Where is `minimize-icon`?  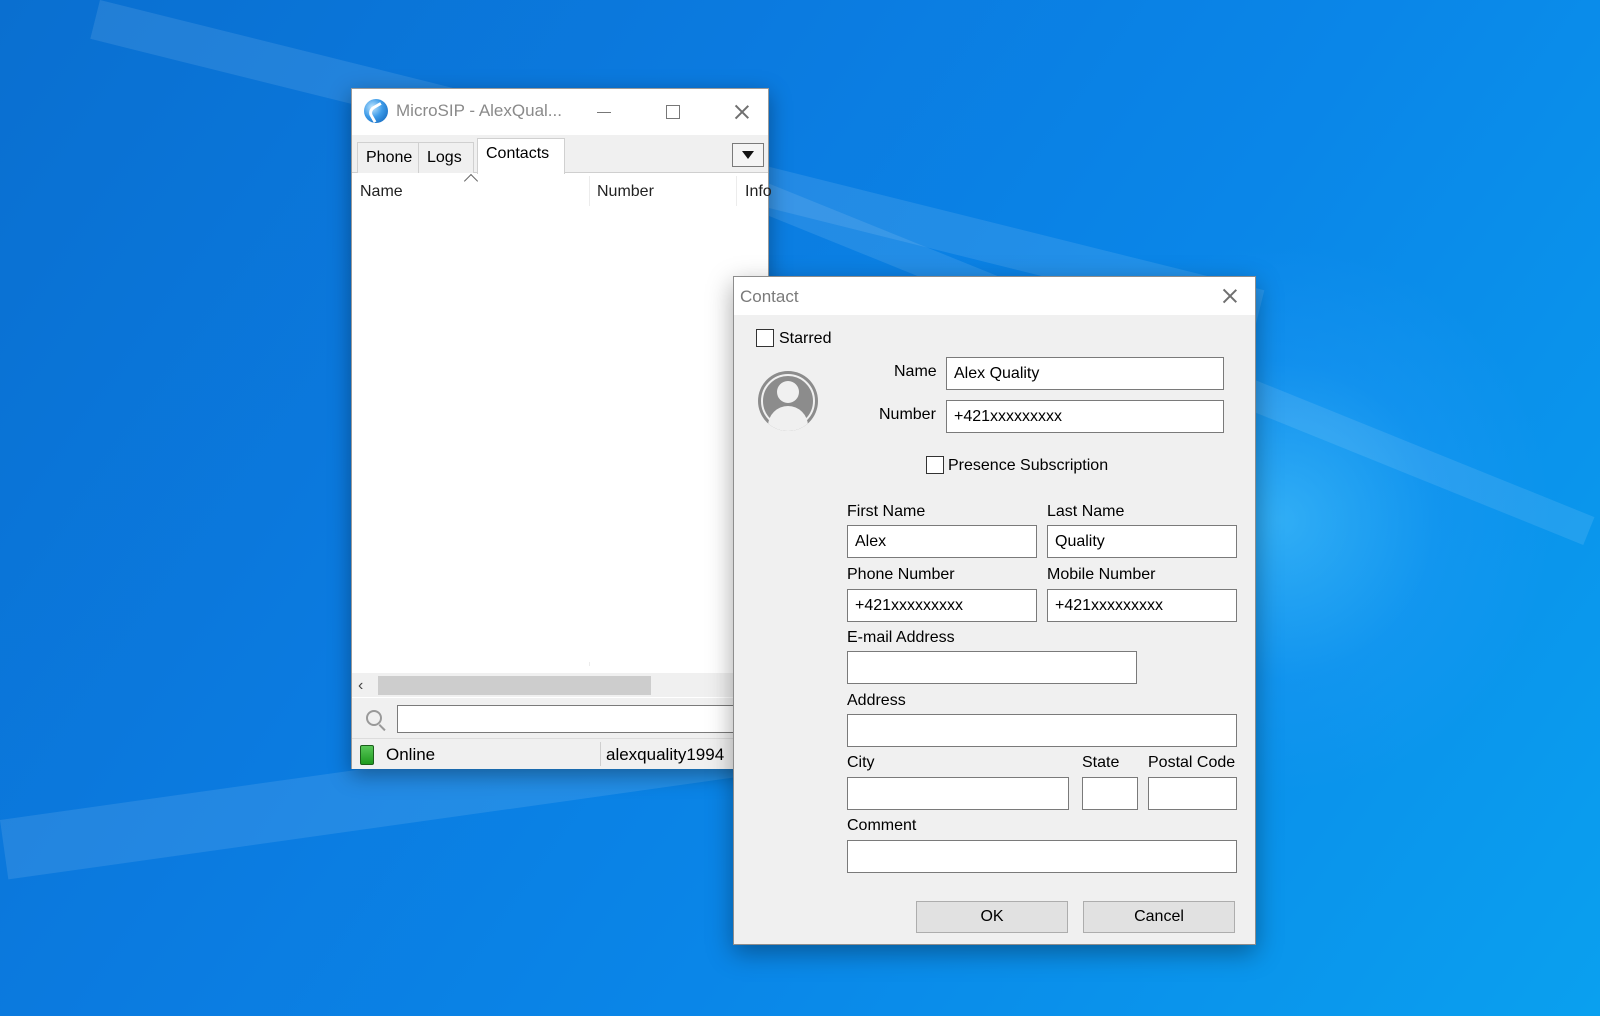 minimize-icon is located at coordinates (604, 112).